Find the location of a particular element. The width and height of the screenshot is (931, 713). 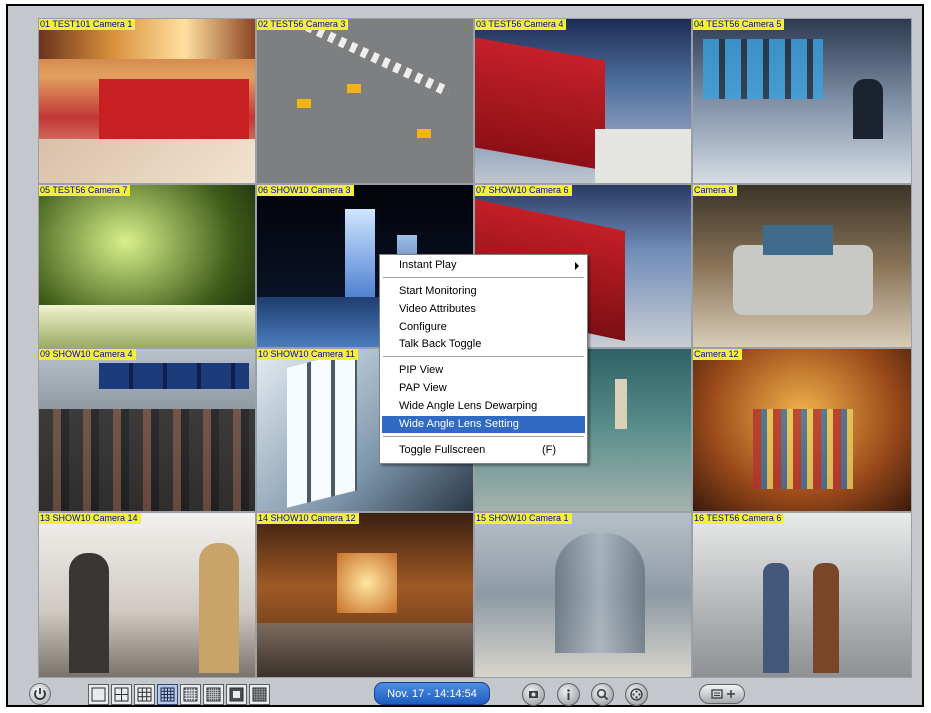

camera-cell: 03 TEST56 Camera 4 is located at coordinates (583, 101).